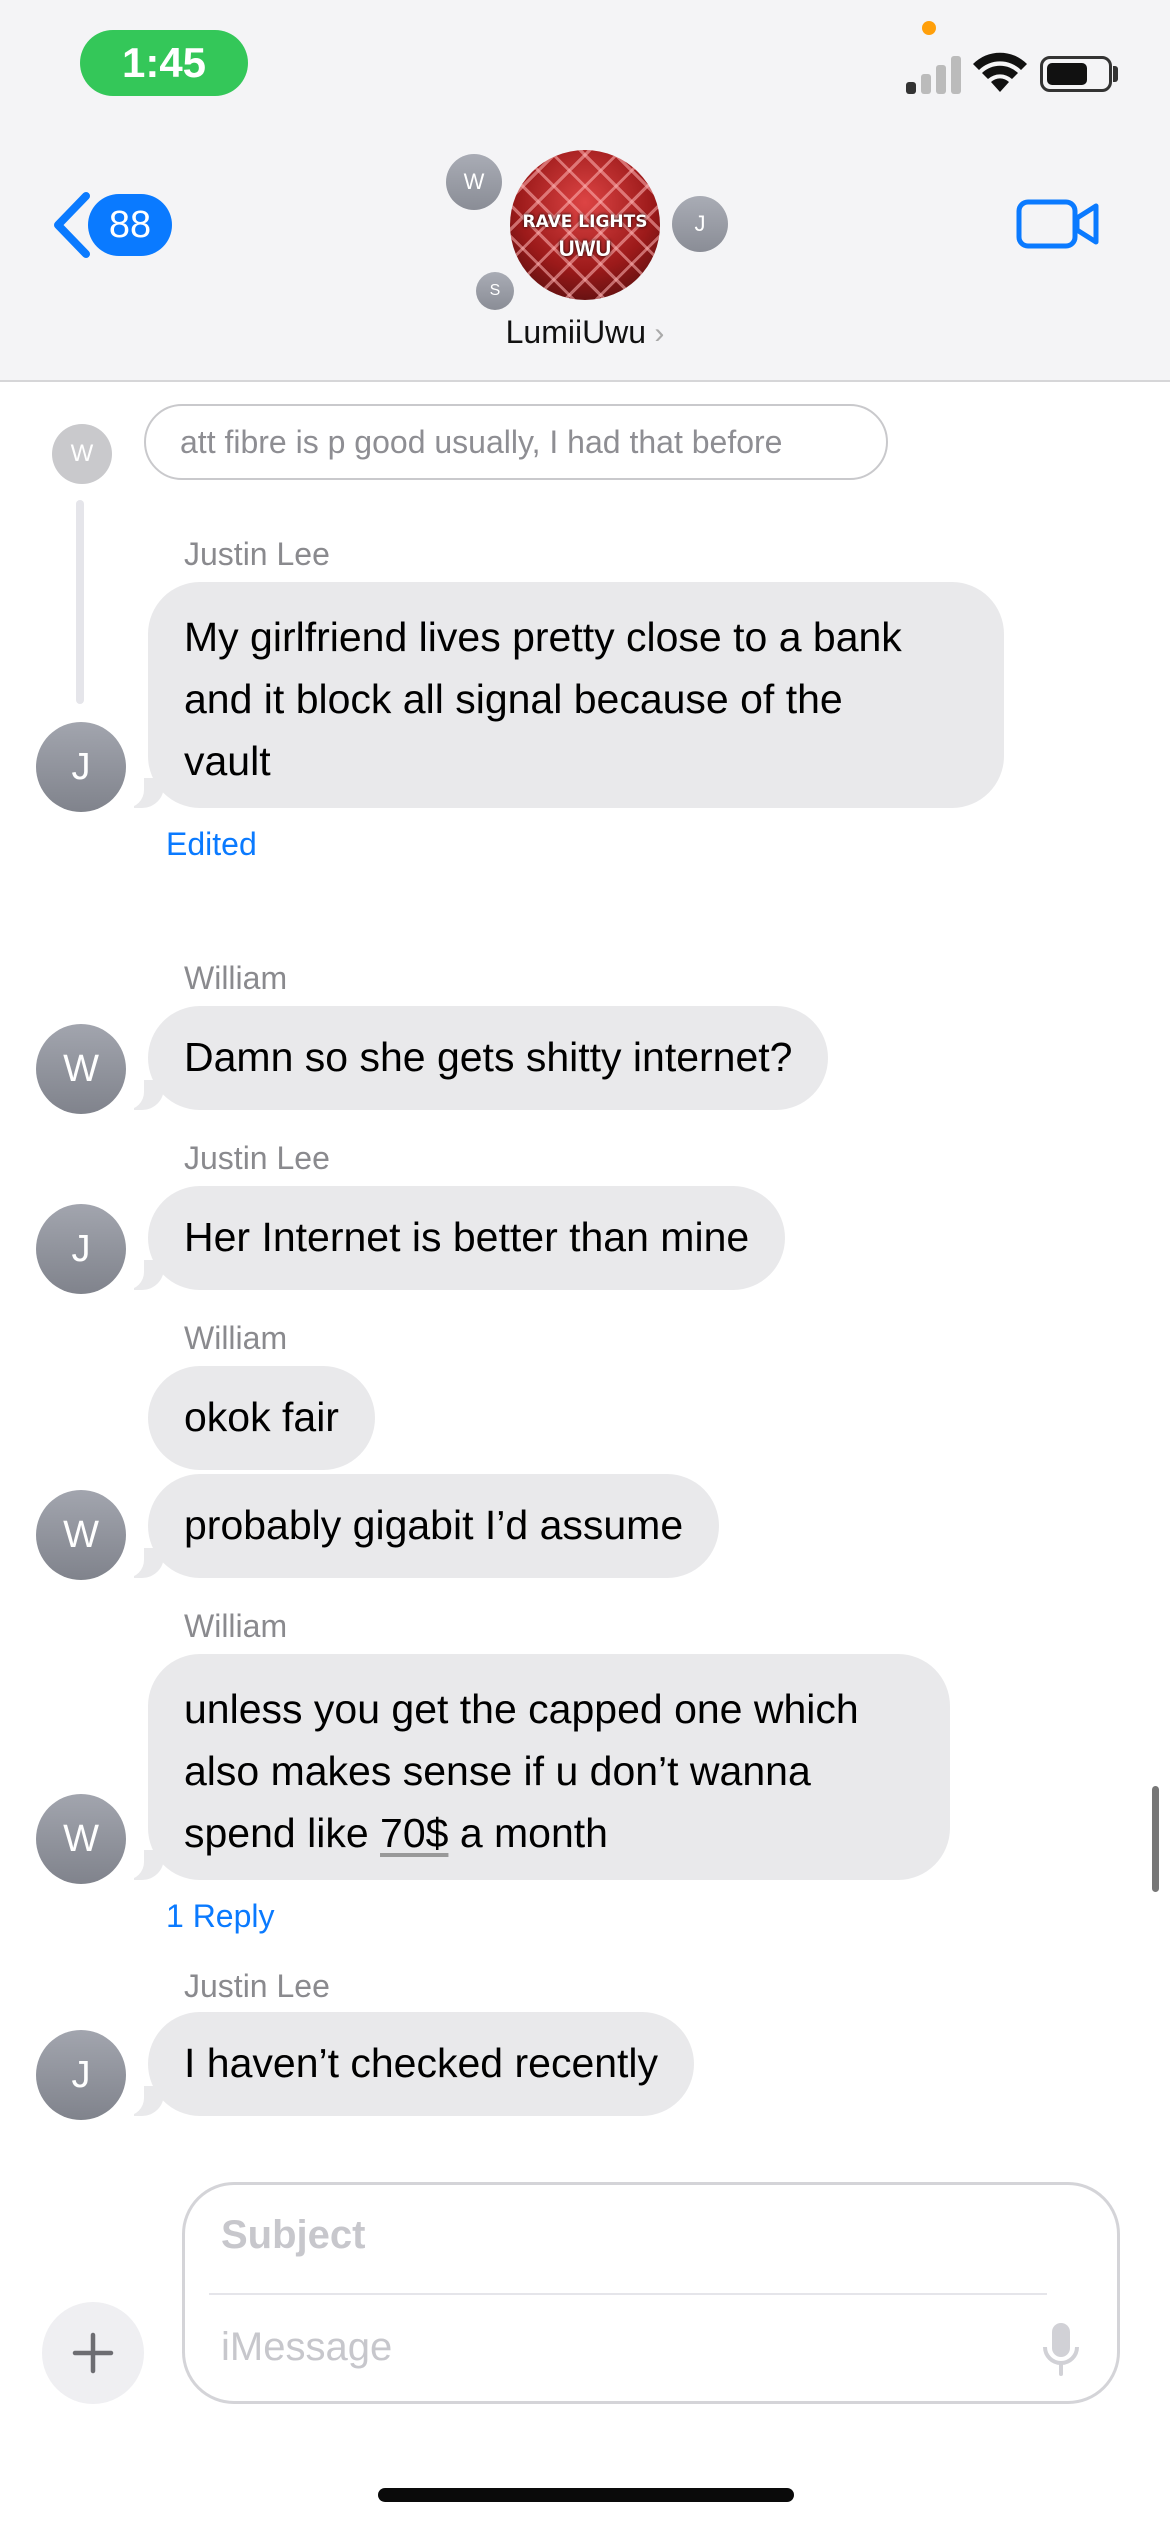  What do you see at coordinates (934, 73) in the screenshot?
I see `cellular-signal-icon` at bounding box center [934, 73].